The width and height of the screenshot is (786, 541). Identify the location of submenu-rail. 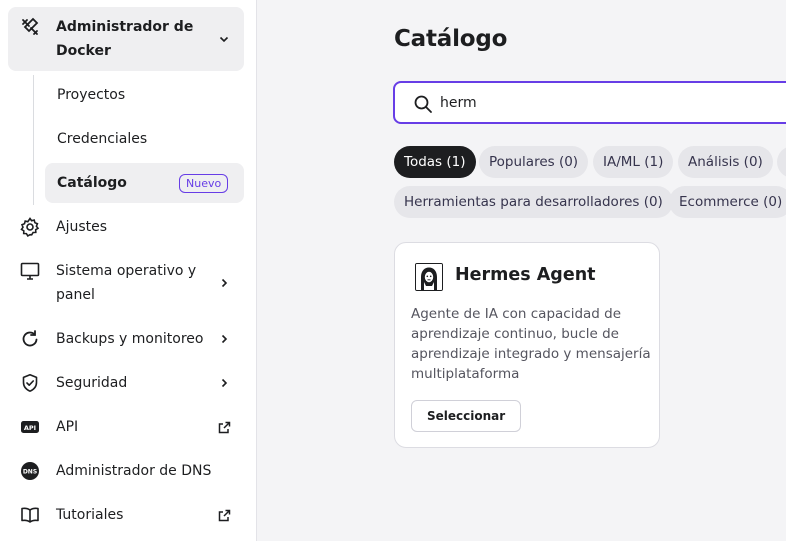
(33, 140).